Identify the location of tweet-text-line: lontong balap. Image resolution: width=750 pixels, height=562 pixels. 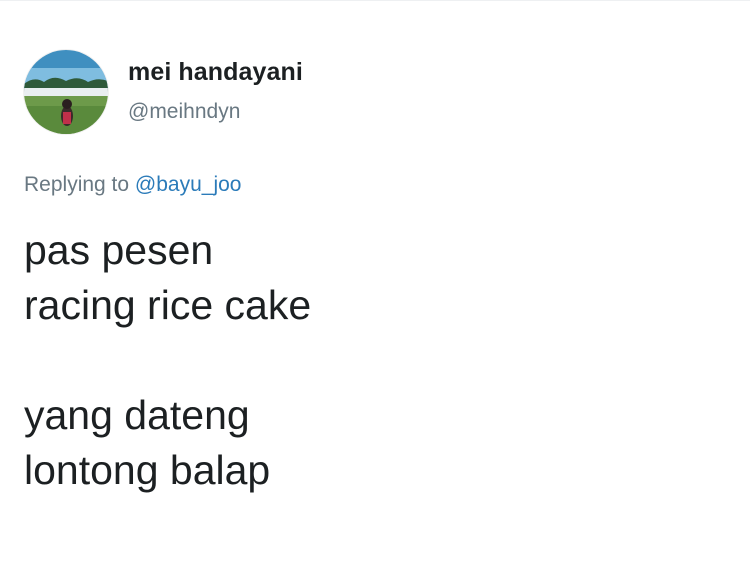
(147, 470).